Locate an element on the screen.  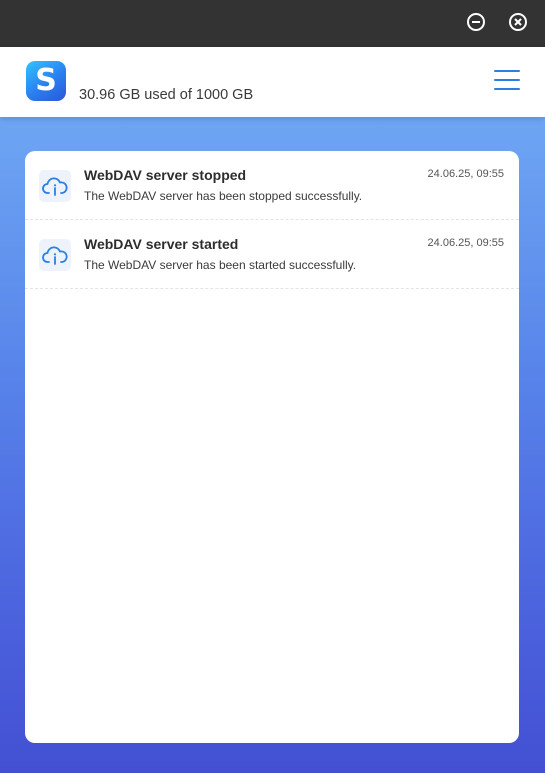
minimize-button is located at coordinates (476, 22).